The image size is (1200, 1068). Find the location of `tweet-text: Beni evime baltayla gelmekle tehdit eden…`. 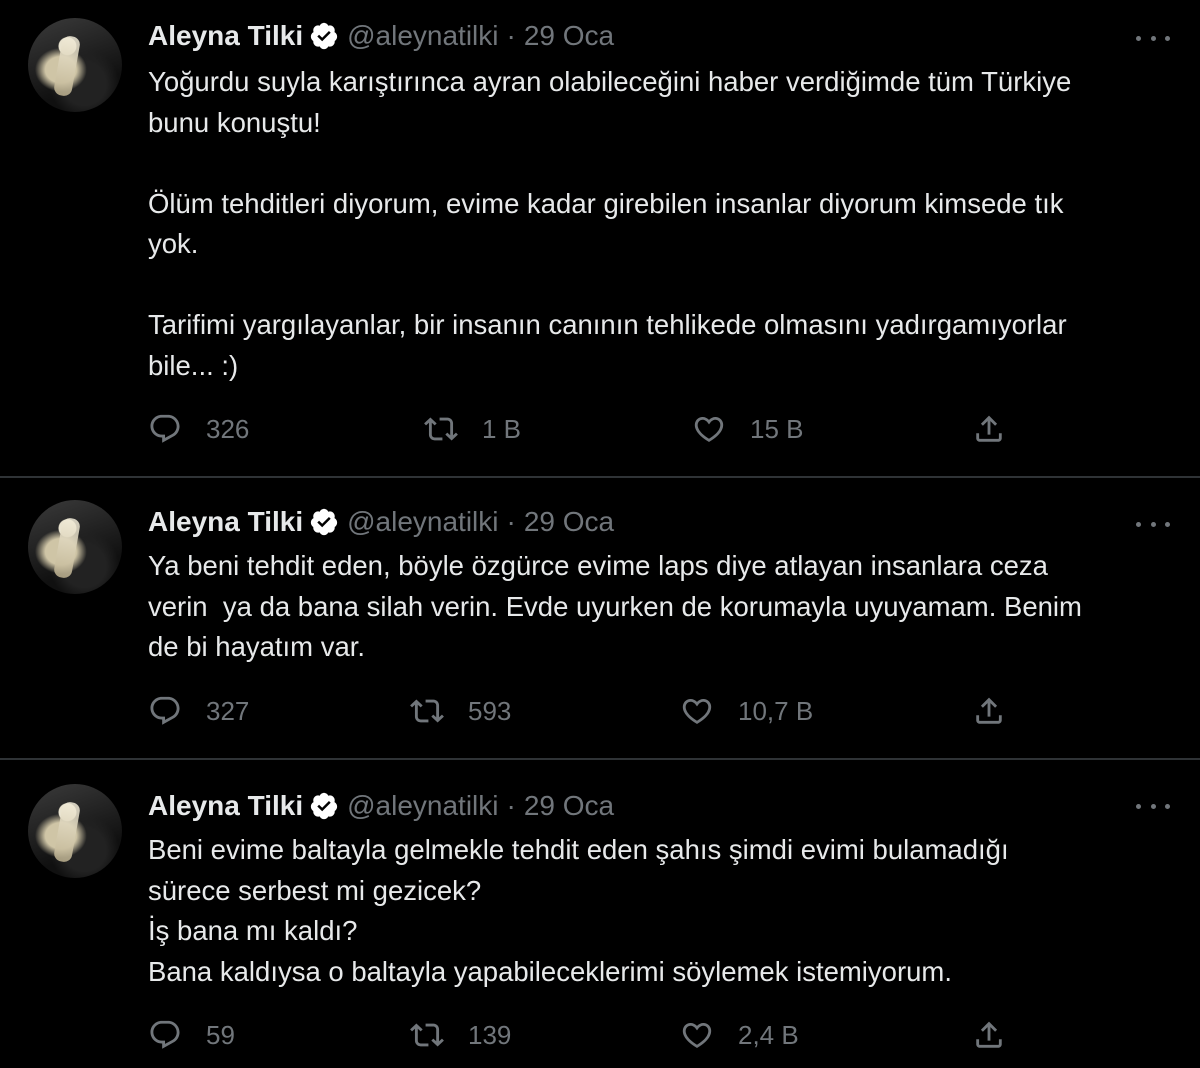

tweet-text: Beni evime baltayla gelmekle tehdit eden… is located at coordinates (578, 910).